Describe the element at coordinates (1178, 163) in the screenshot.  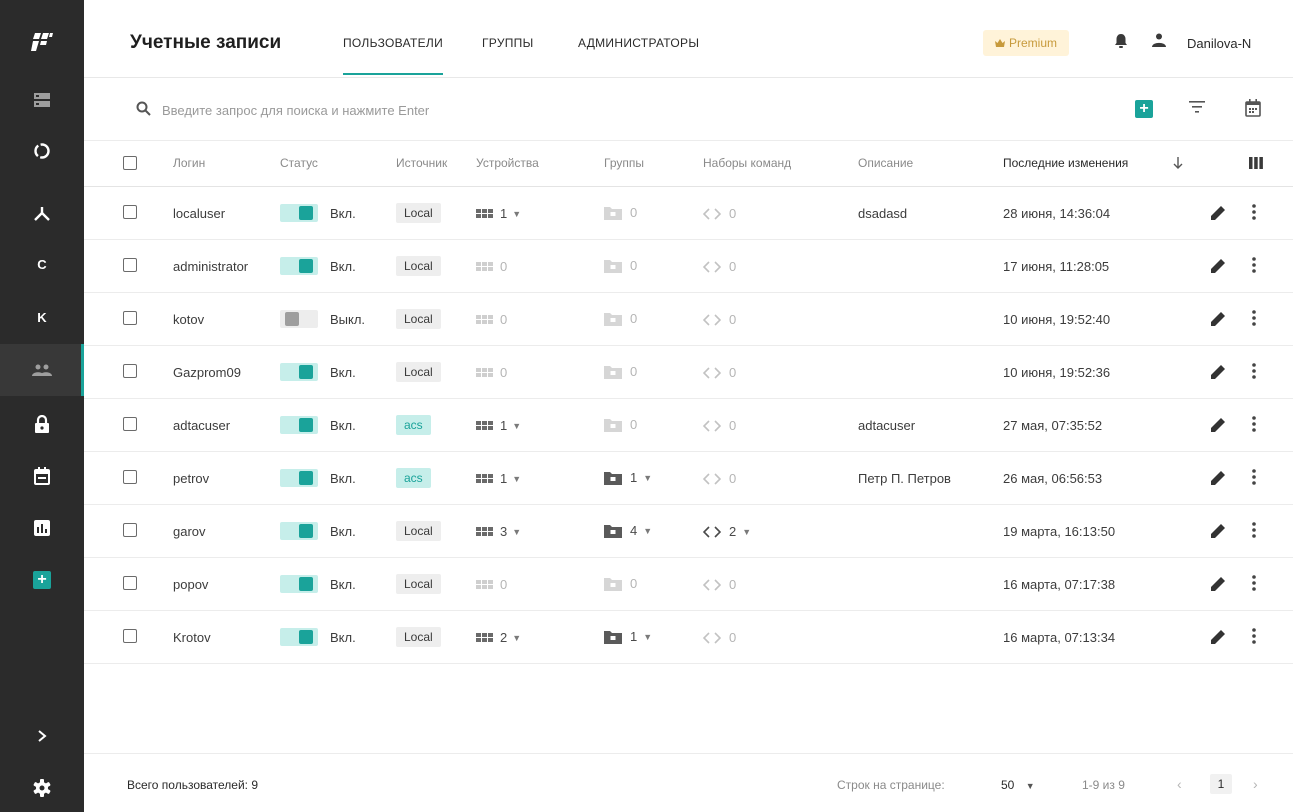
I see `sort-down-icon` at that location.